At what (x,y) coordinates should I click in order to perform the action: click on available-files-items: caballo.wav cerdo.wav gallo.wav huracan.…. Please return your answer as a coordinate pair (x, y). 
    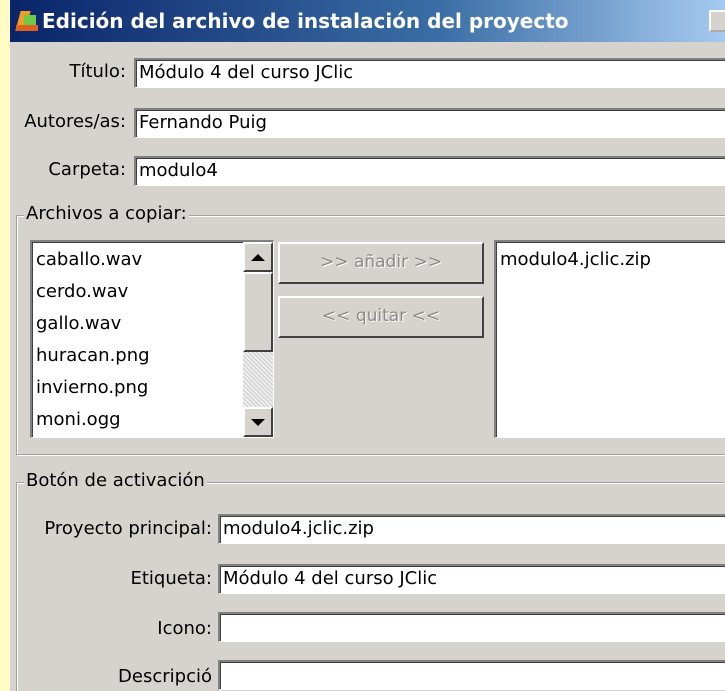
    Looking at the image, I should click on (152, 339).